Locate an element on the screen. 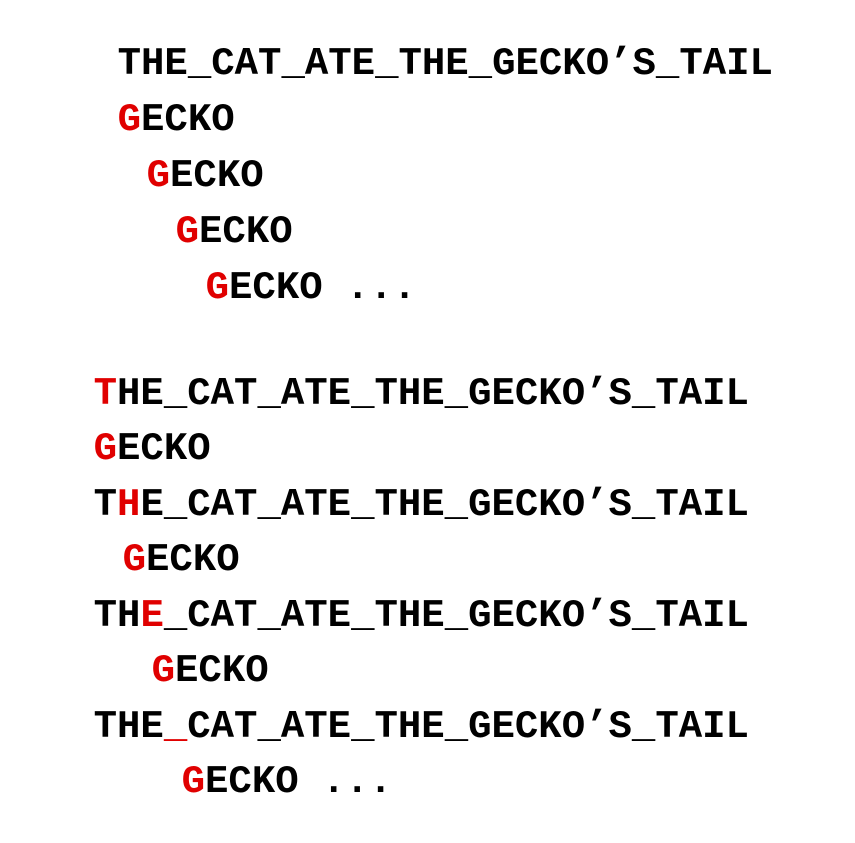 Image resolution: width=855 pixels, height=843 pixels. pattern-first-char: G is located at coordinates (193, 782).